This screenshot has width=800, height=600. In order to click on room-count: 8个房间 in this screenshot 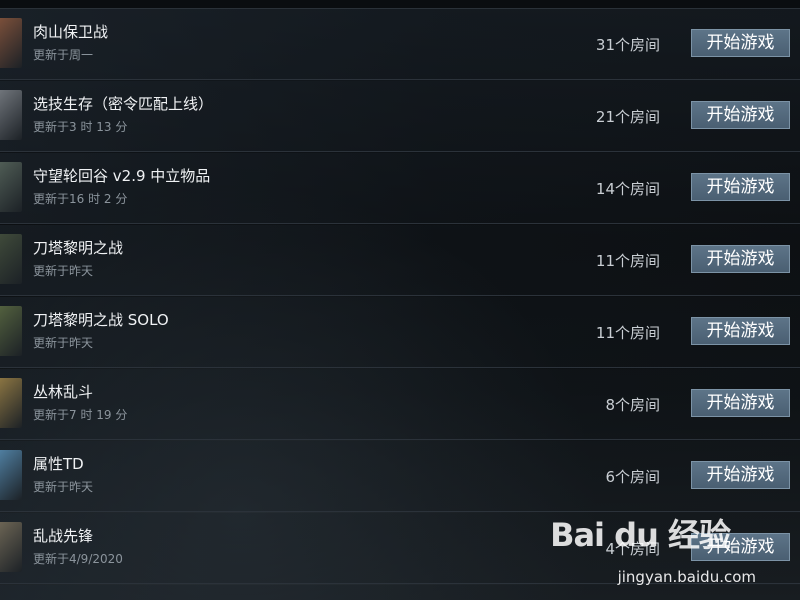, I will do `click(632, 405)`.